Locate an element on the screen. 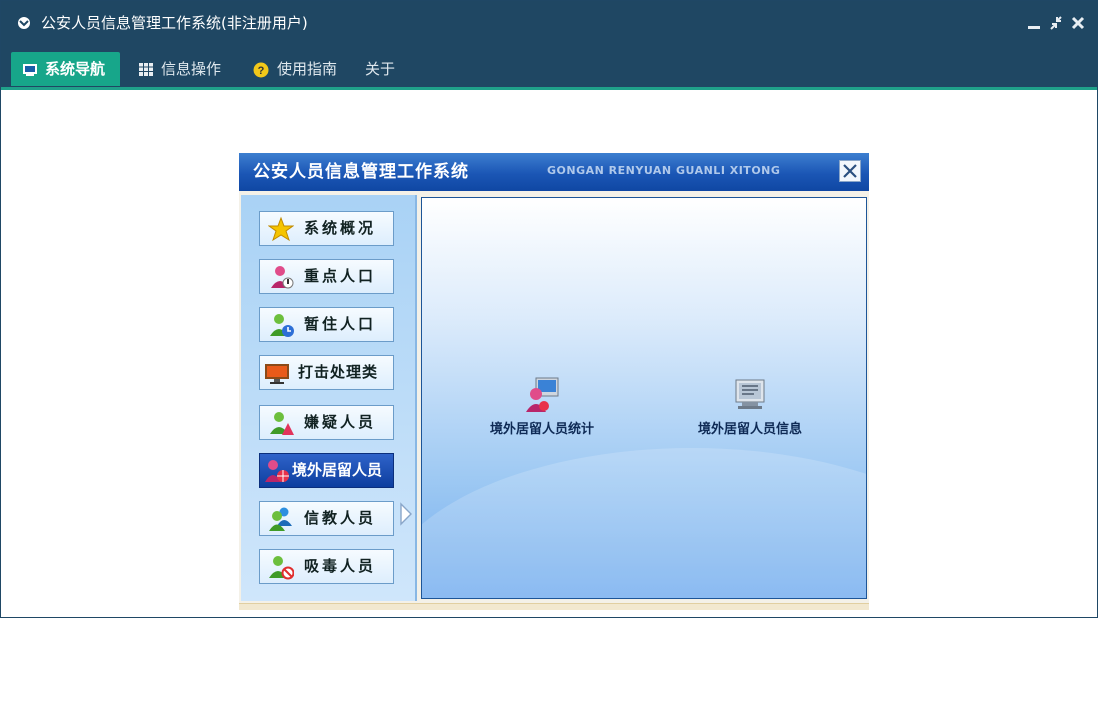 The height and width of the screenshot is (728, 1098). person-globe-icon is located at coordinates (277, 471).